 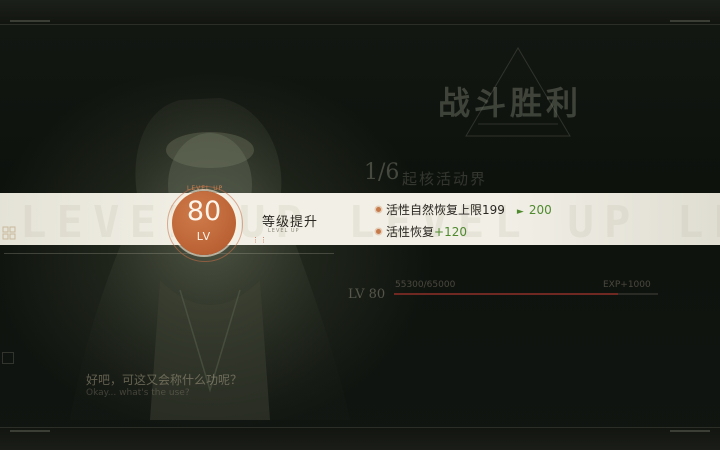 I want to click on exp-progress-fill, so click(x=506, y=294).